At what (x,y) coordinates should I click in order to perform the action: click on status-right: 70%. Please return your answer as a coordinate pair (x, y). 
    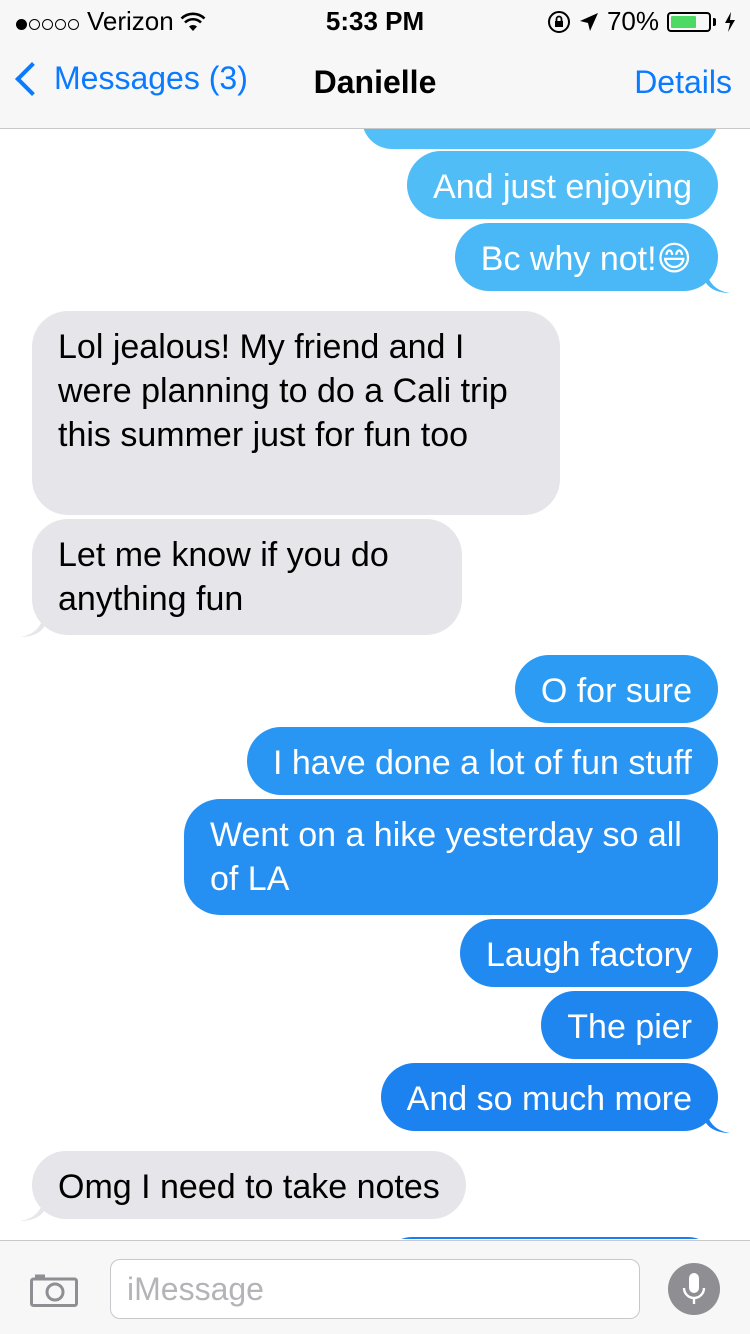
    Looking at the image, I should click on (641, 21).